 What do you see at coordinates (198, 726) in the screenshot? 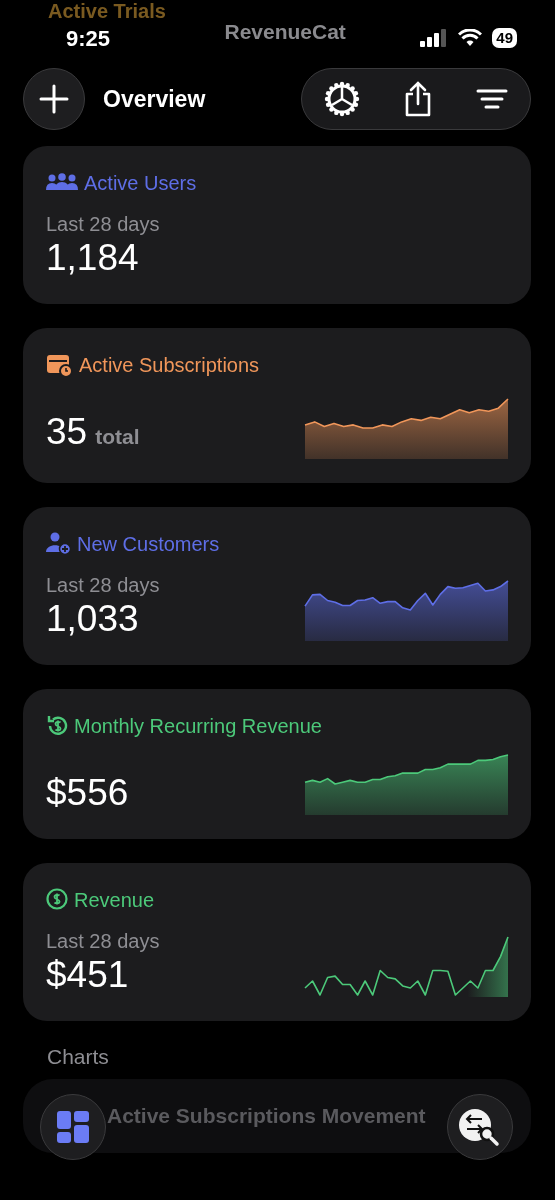
I see `card-title: Monthly Recurring Revenue` at bounding box center [198, 726].